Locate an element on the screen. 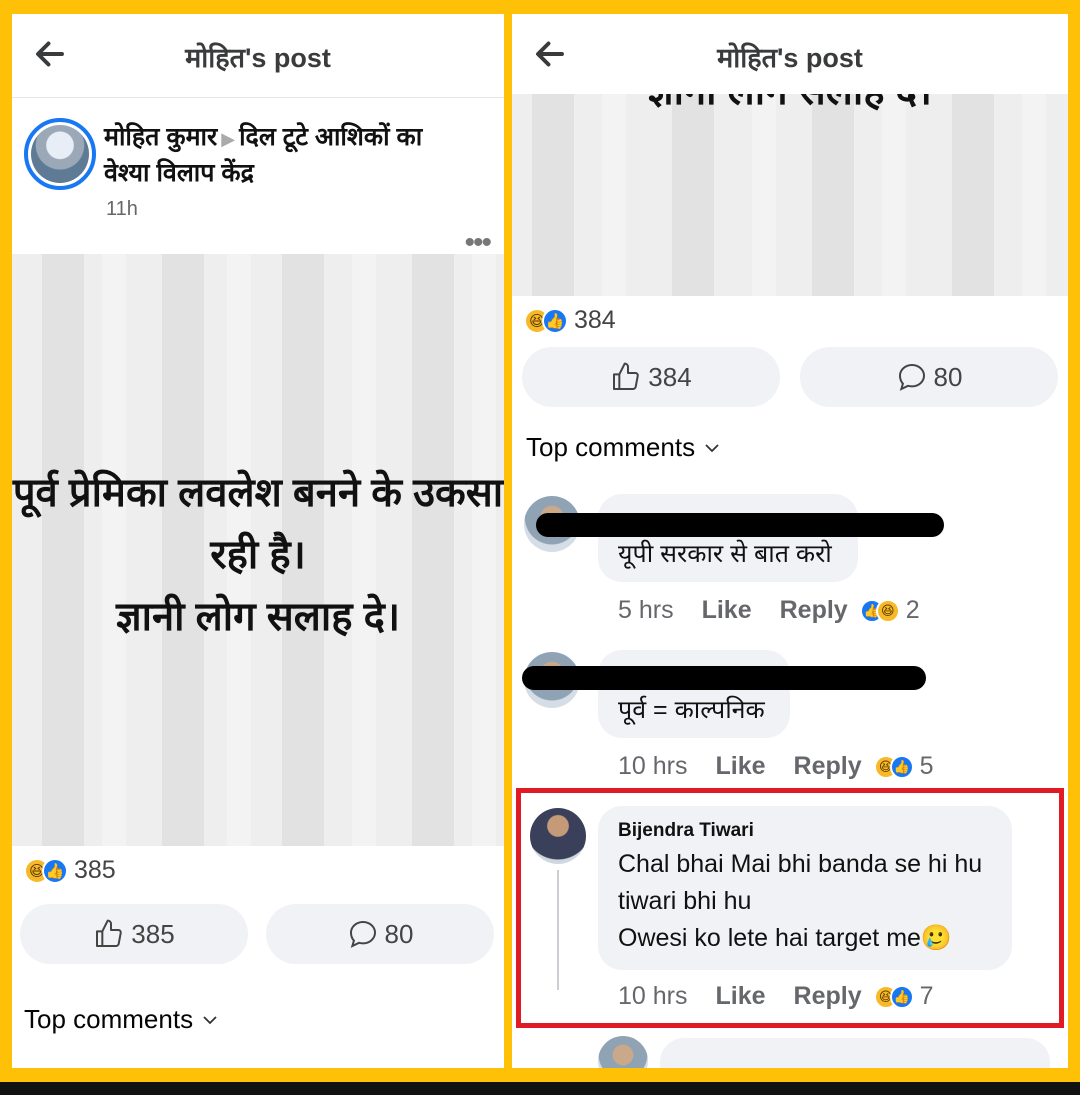  comment-reaction-count: 2 is located at coordinates (912, 610).